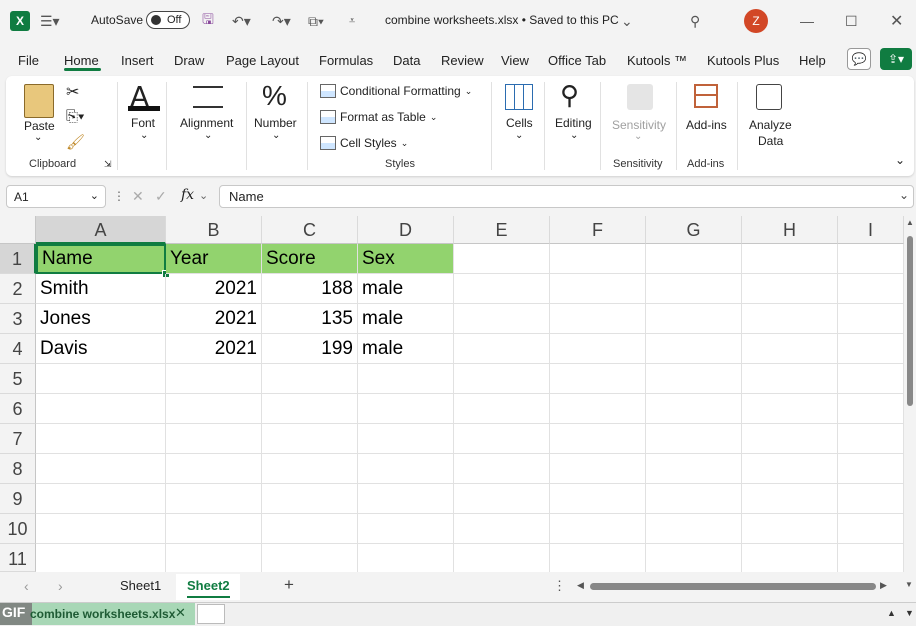 The height and width of the screenshot is (626, 916). I want to click on row-header-6: 6, so click(18, 409).